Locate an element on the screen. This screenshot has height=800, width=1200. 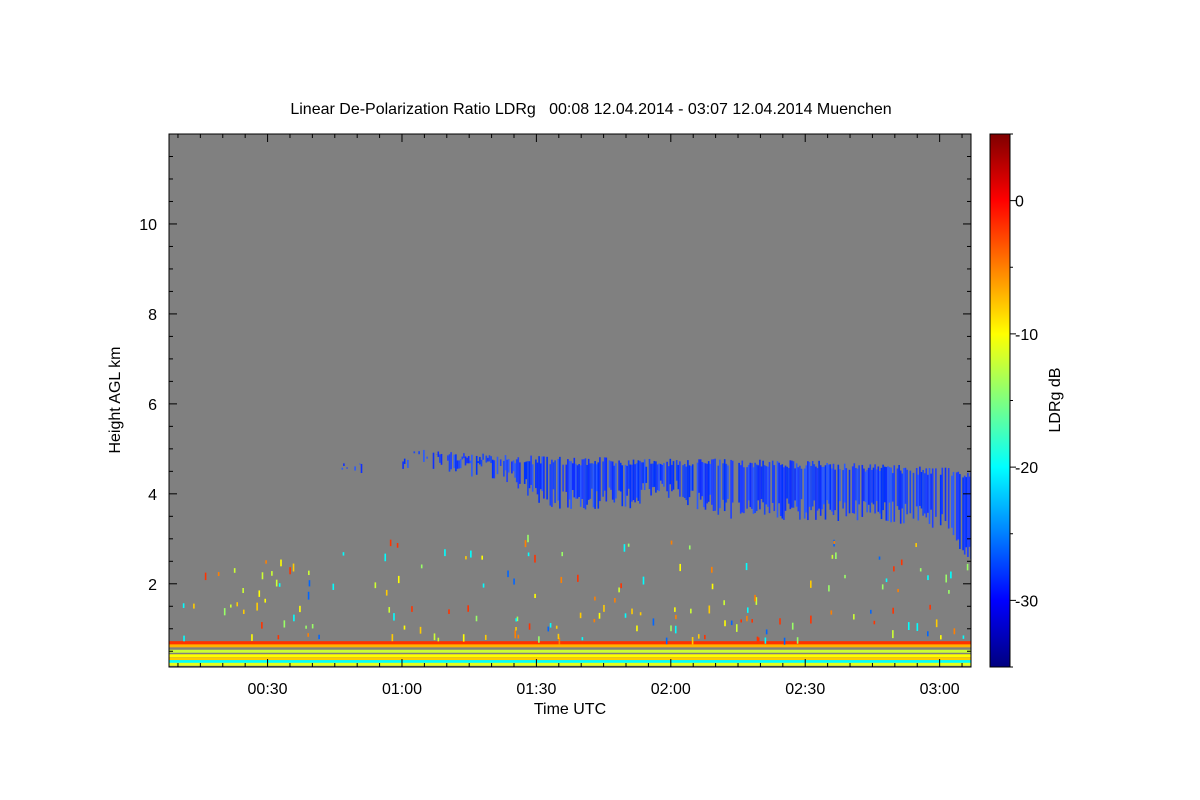
y-tick-label: 10 is located at coordinates (148, 225).